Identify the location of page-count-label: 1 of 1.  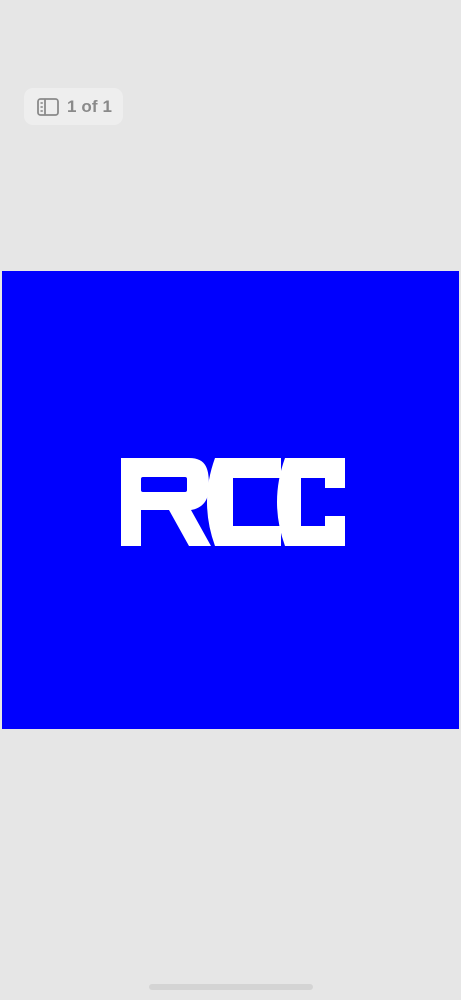
(90, 106).